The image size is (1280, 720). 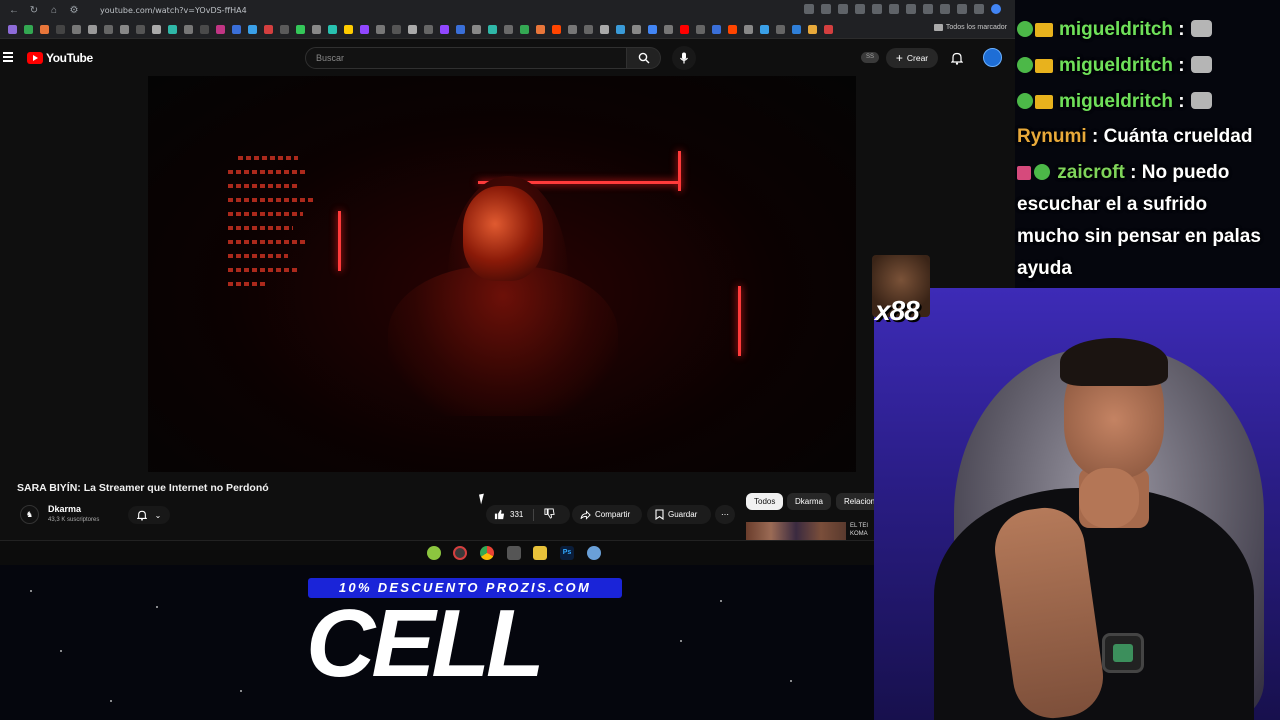 What do you see at coordinates (725, 514) in the screenshot?
I see `more-actions-button: ⋯` at bounding box center [725, 514].